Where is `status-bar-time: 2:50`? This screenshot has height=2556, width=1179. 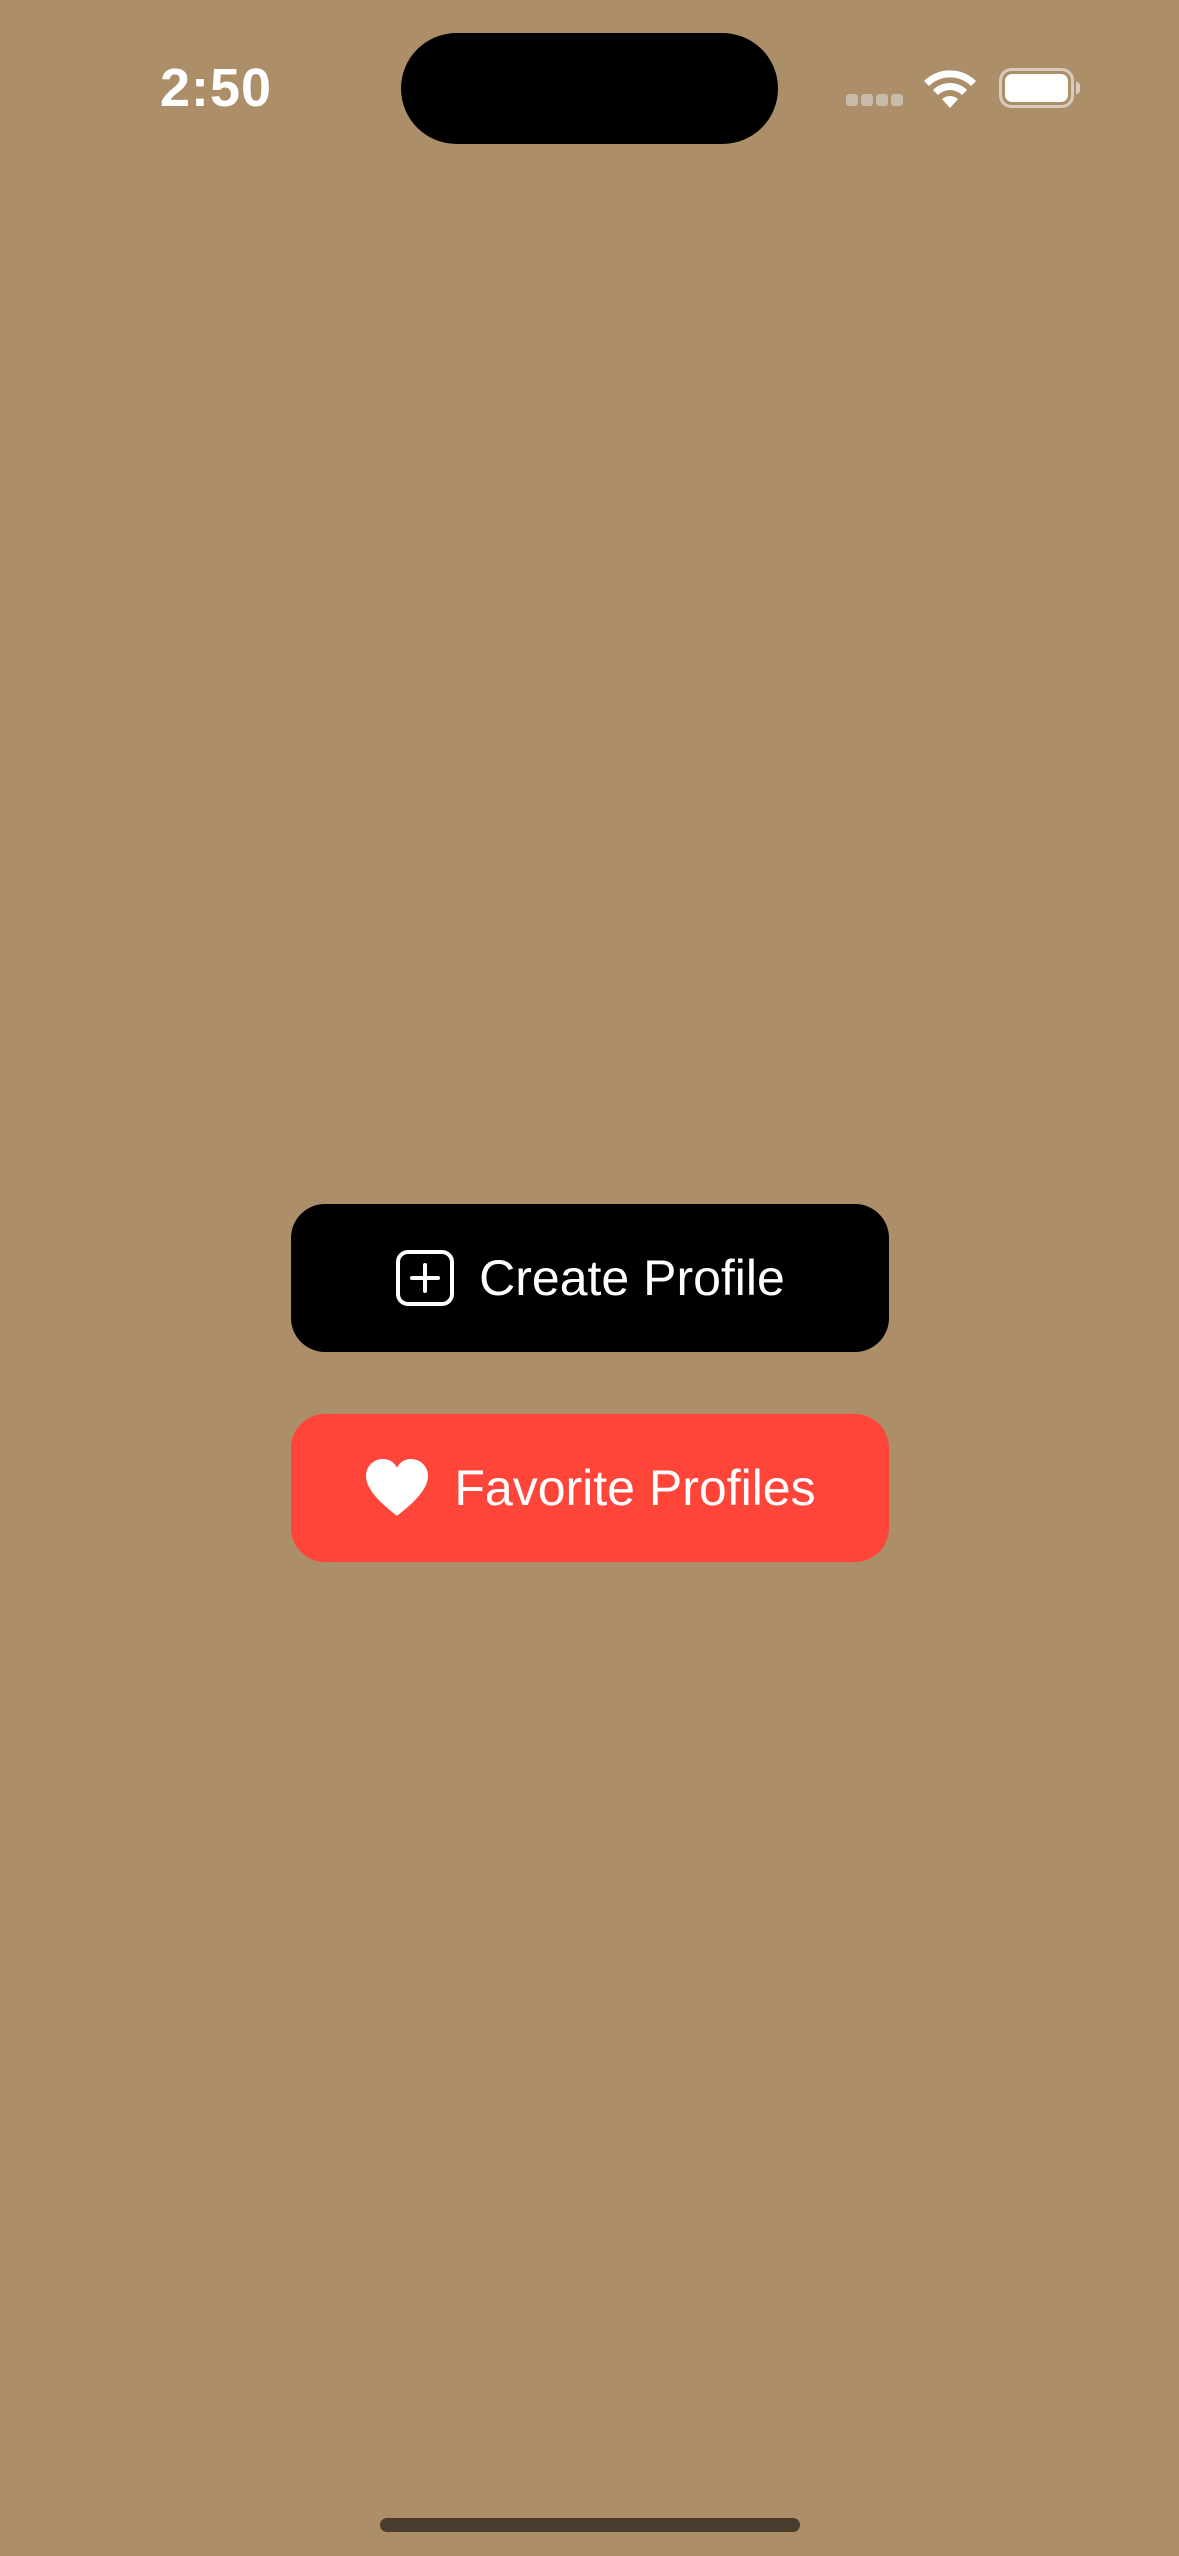
status-bar-time: 2:50 is located at coordinates (216, 88).